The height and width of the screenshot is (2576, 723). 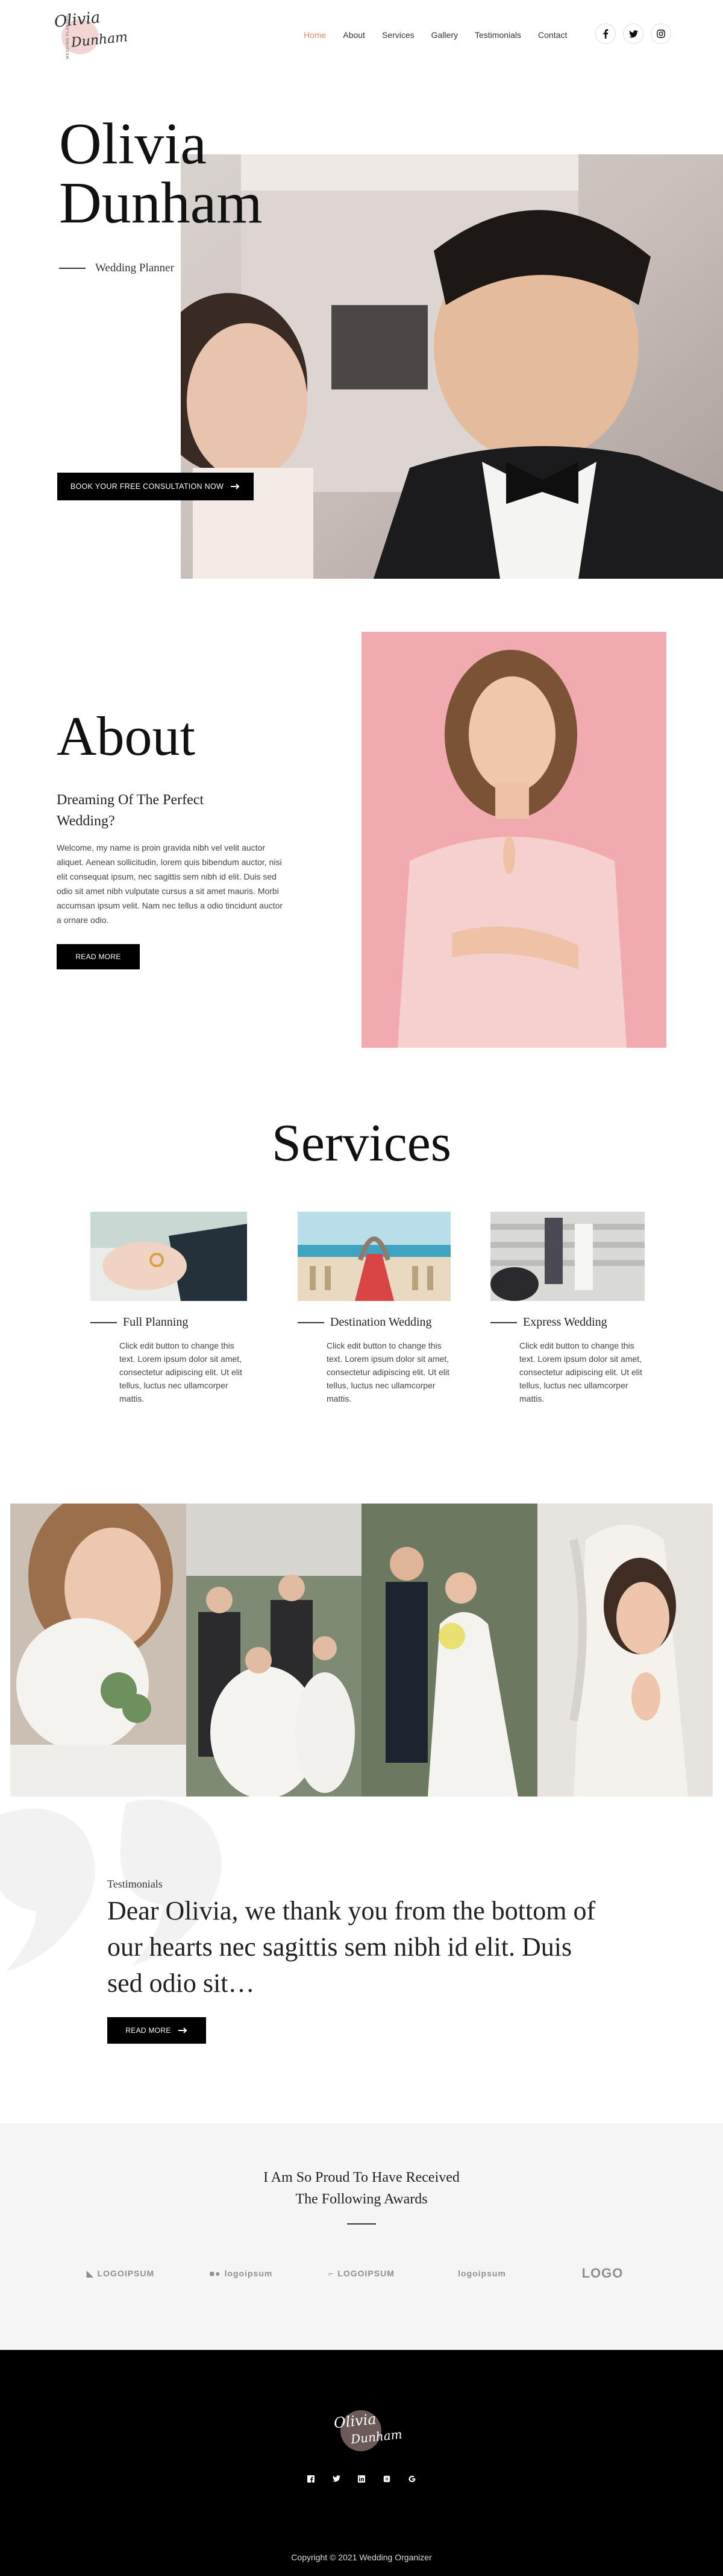 What do you see at coordinates (361, 2557) in the screenshot?
I see `copyright: Copyright © 2021 Wedding Organizer` at bounding box center [361, 2557].